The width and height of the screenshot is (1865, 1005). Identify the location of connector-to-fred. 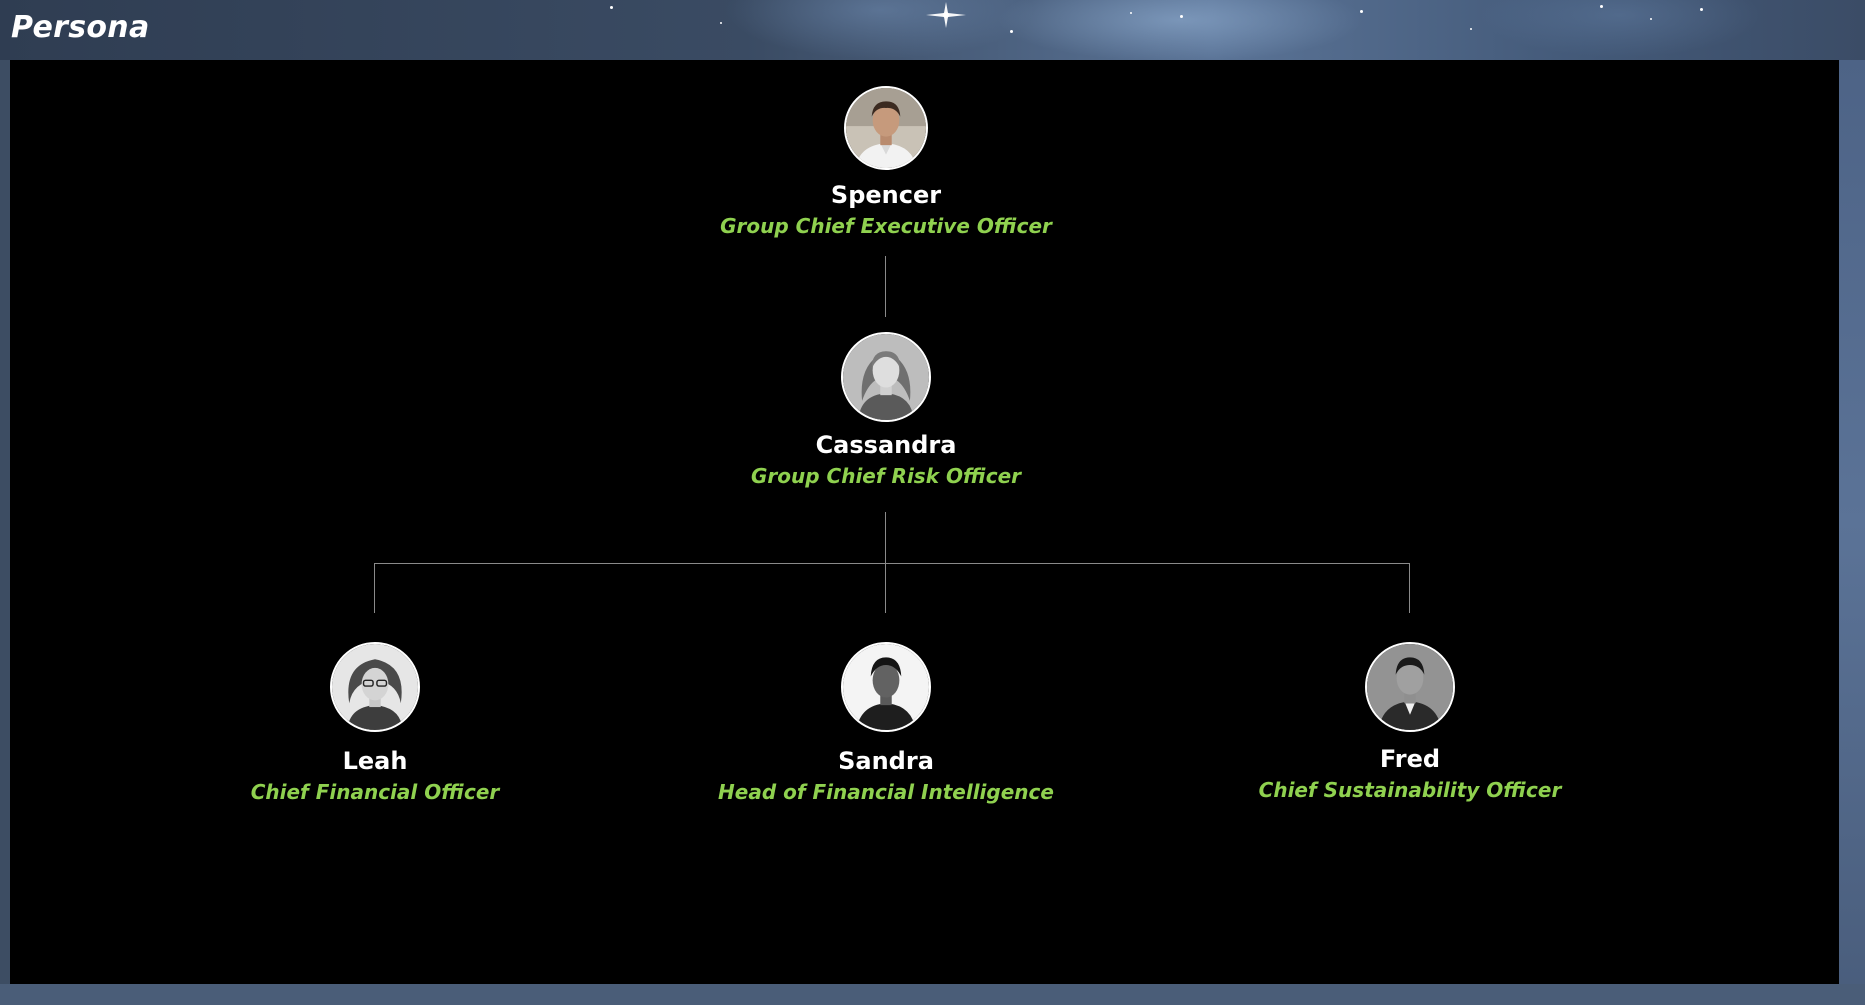
(1409, 588).